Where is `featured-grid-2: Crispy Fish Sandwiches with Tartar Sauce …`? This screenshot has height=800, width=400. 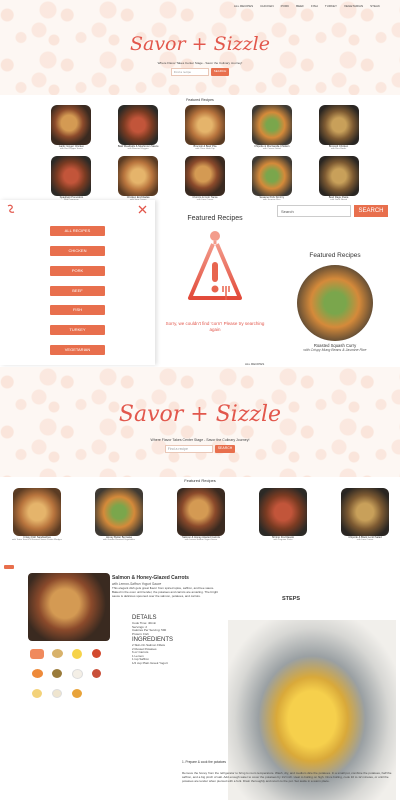
featured-grid-2: Crispy Fish Sandwiches with Tartar Sauce … is located at coordinates (201, 514).